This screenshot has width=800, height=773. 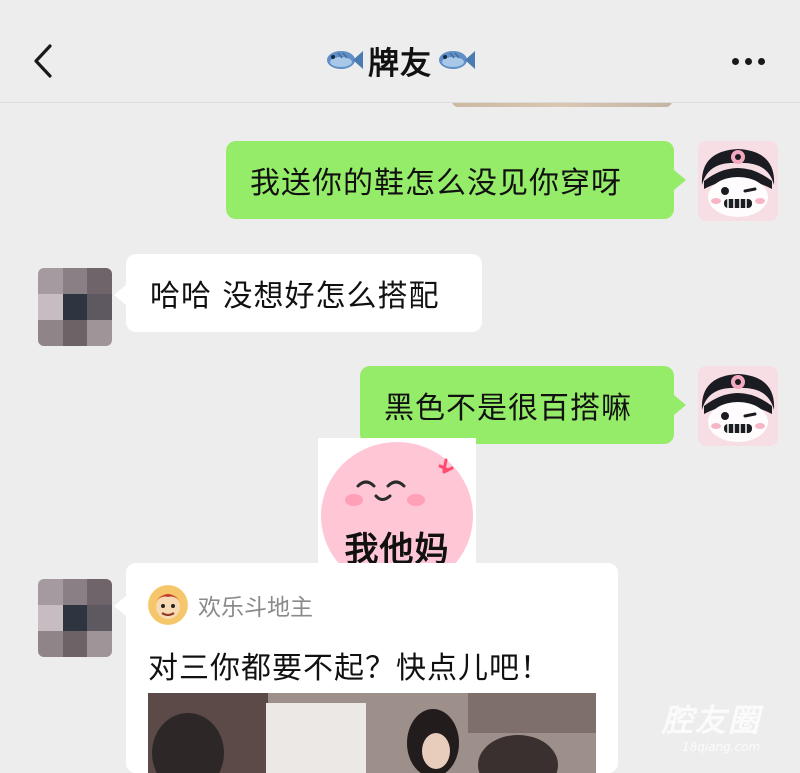 I want to click on chat-header: 牌友, so click(x=400, y=51).